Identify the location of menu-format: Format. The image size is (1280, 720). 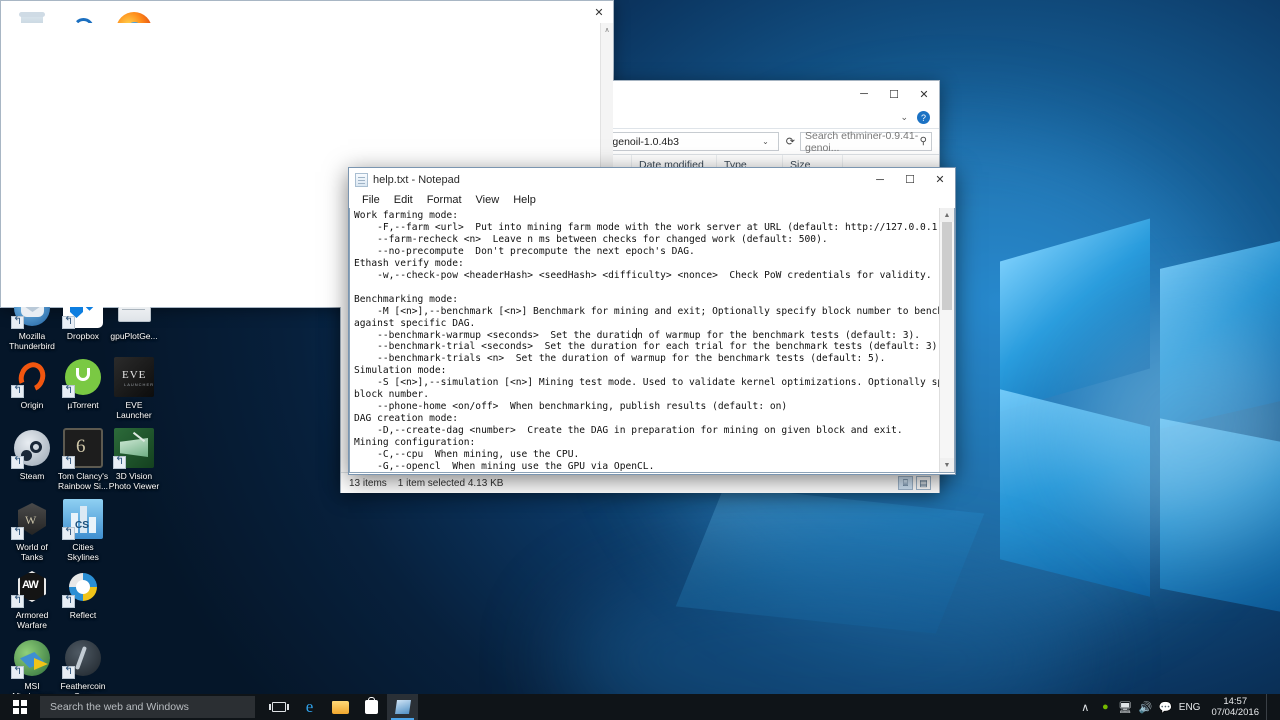
(444, 200).